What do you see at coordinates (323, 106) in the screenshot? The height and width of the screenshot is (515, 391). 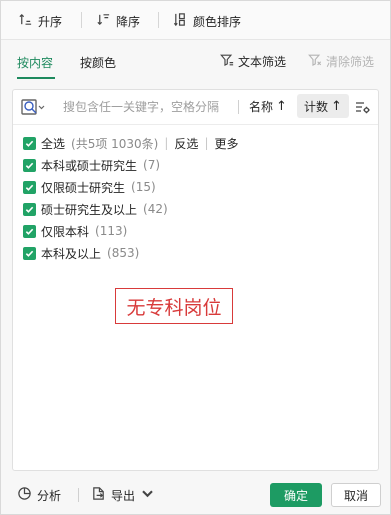 I see `sort-by-count-button: 计数 ↑` at bounding box center [323, 106].